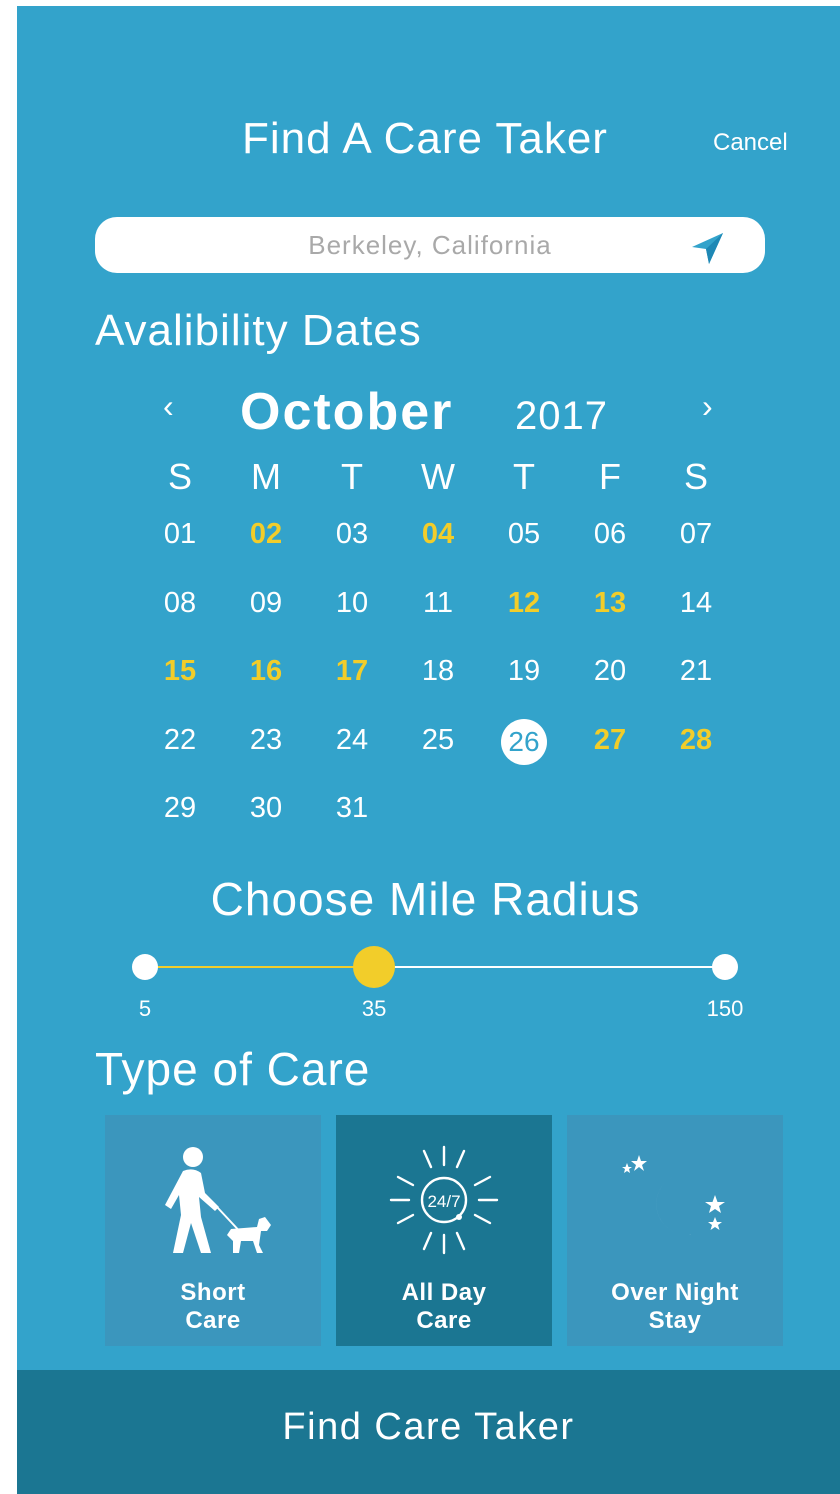 Image resolution: width=840 pixels, height=1494 pixels. Describe the element at coordinates (180, 671) in the screenshot. I see `calendar-day: 15` at that location.